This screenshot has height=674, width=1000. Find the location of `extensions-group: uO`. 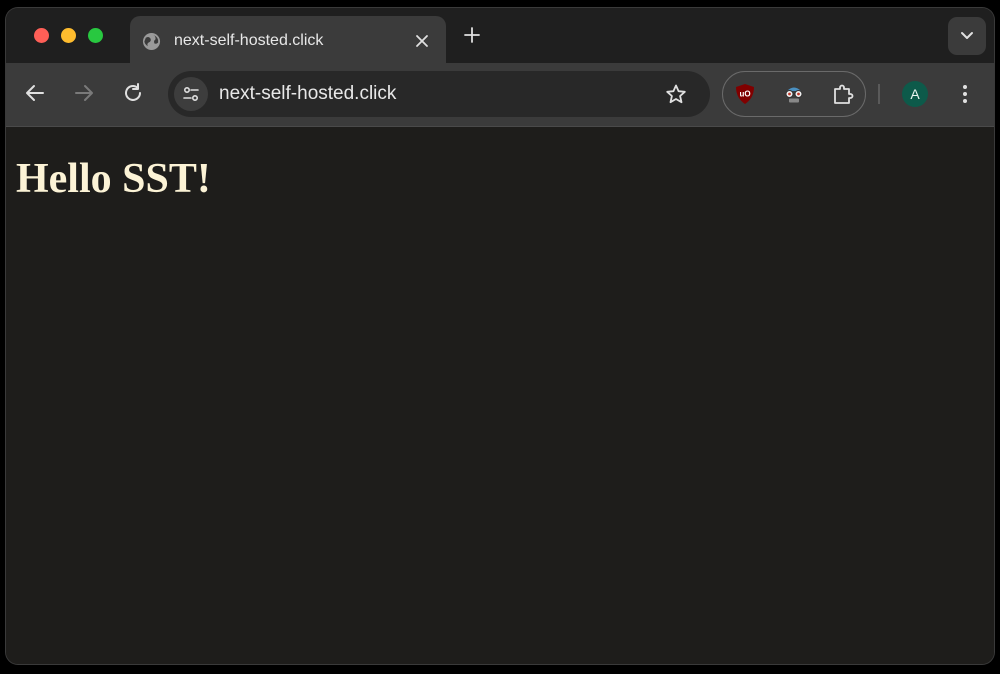

extensions-group: uO is located at coordinates (794, 94).